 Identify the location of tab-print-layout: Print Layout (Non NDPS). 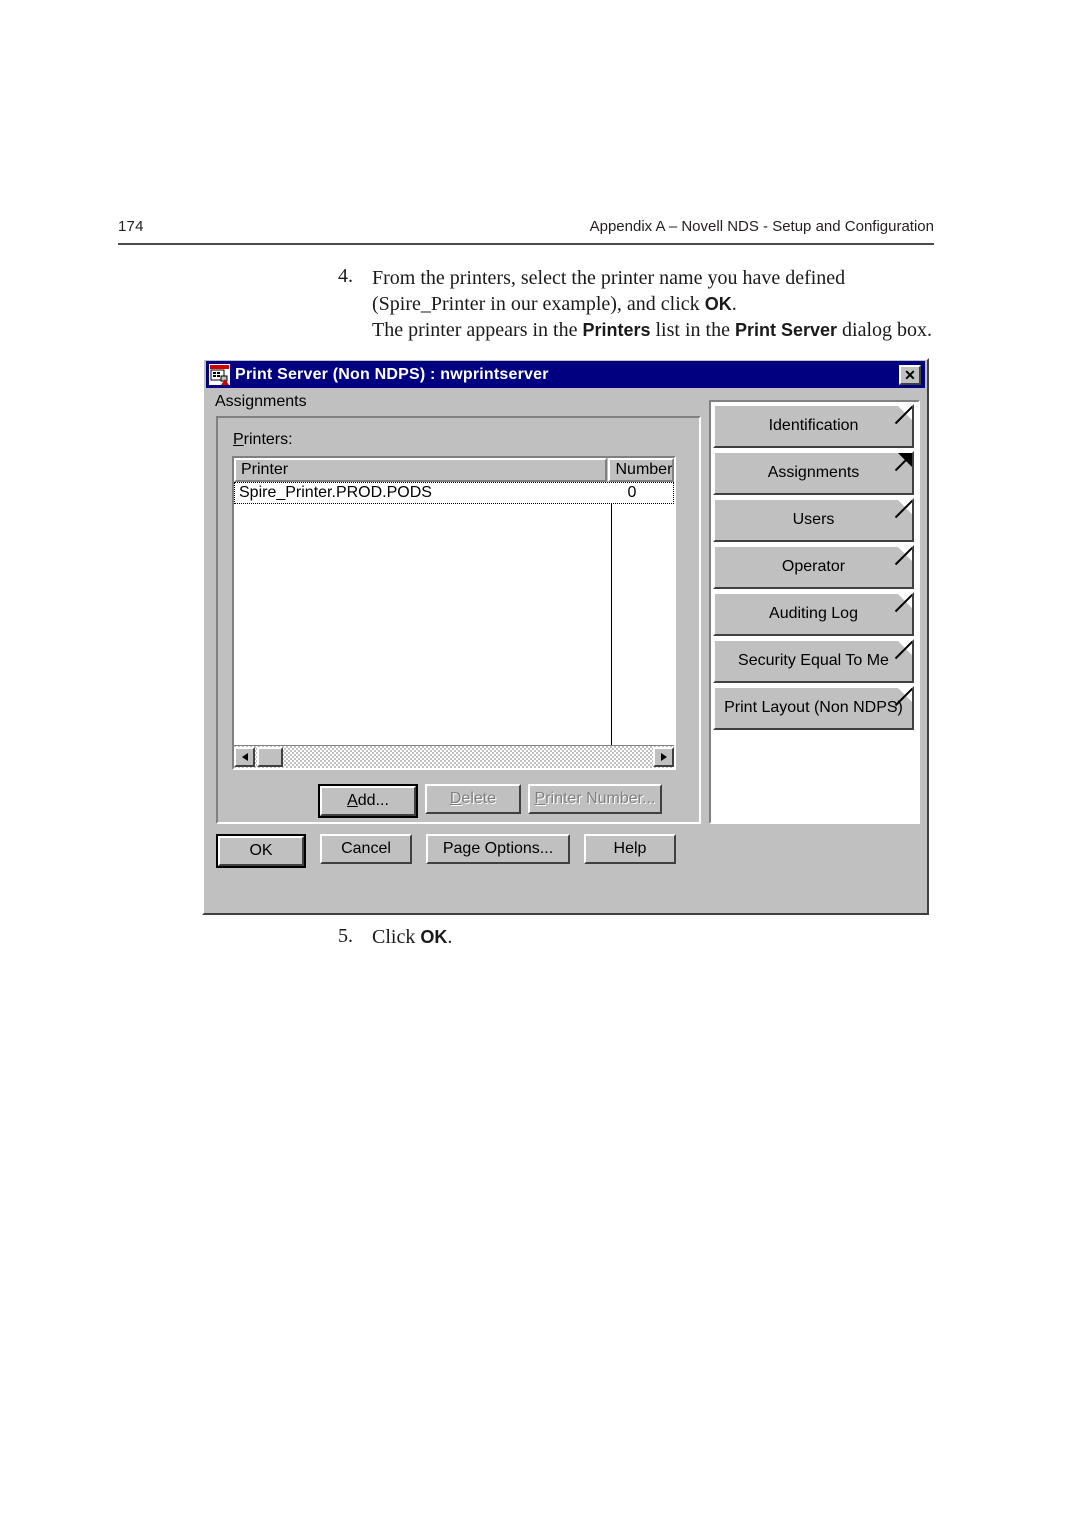
(813, 708).